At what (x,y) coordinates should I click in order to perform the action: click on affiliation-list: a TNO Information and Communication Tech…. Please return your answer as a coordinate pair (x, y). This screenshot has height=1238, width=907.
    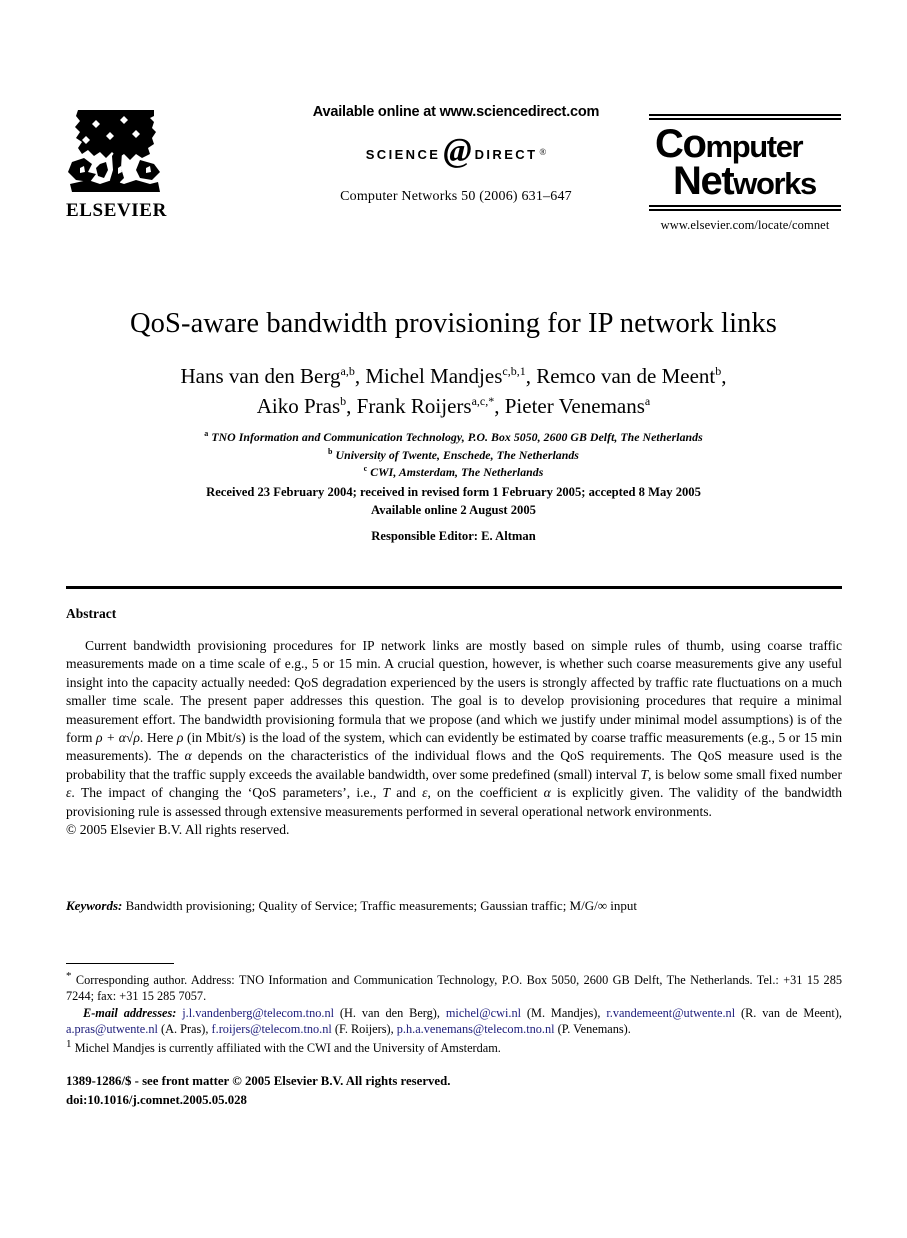
    Looking at the image, I should click on (453, 454).